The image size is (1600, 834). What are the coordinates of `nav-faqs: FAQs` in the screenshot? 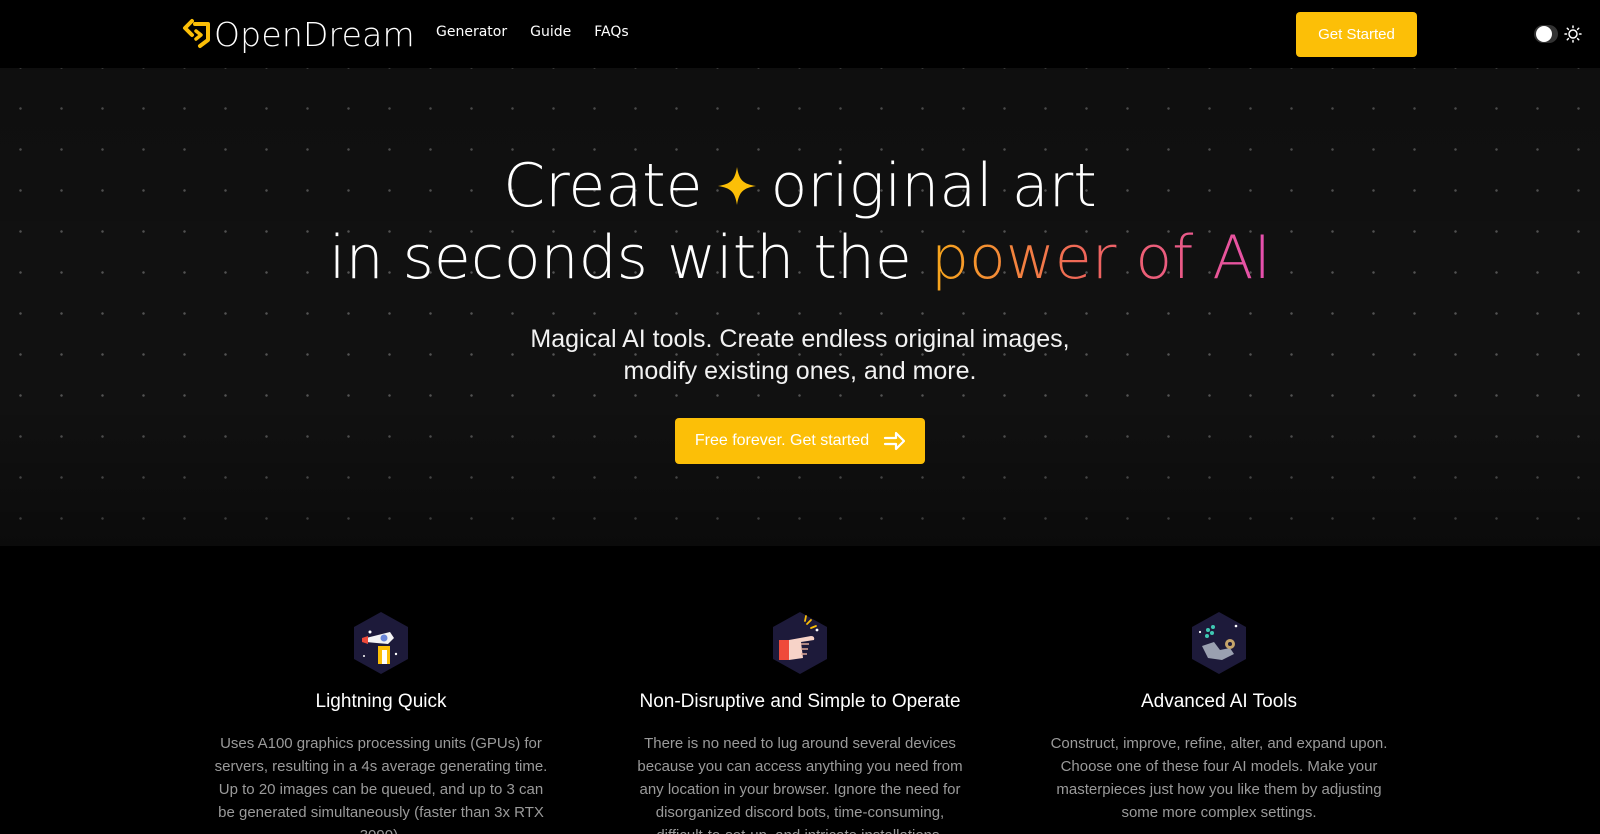 It's located at (611, 32).